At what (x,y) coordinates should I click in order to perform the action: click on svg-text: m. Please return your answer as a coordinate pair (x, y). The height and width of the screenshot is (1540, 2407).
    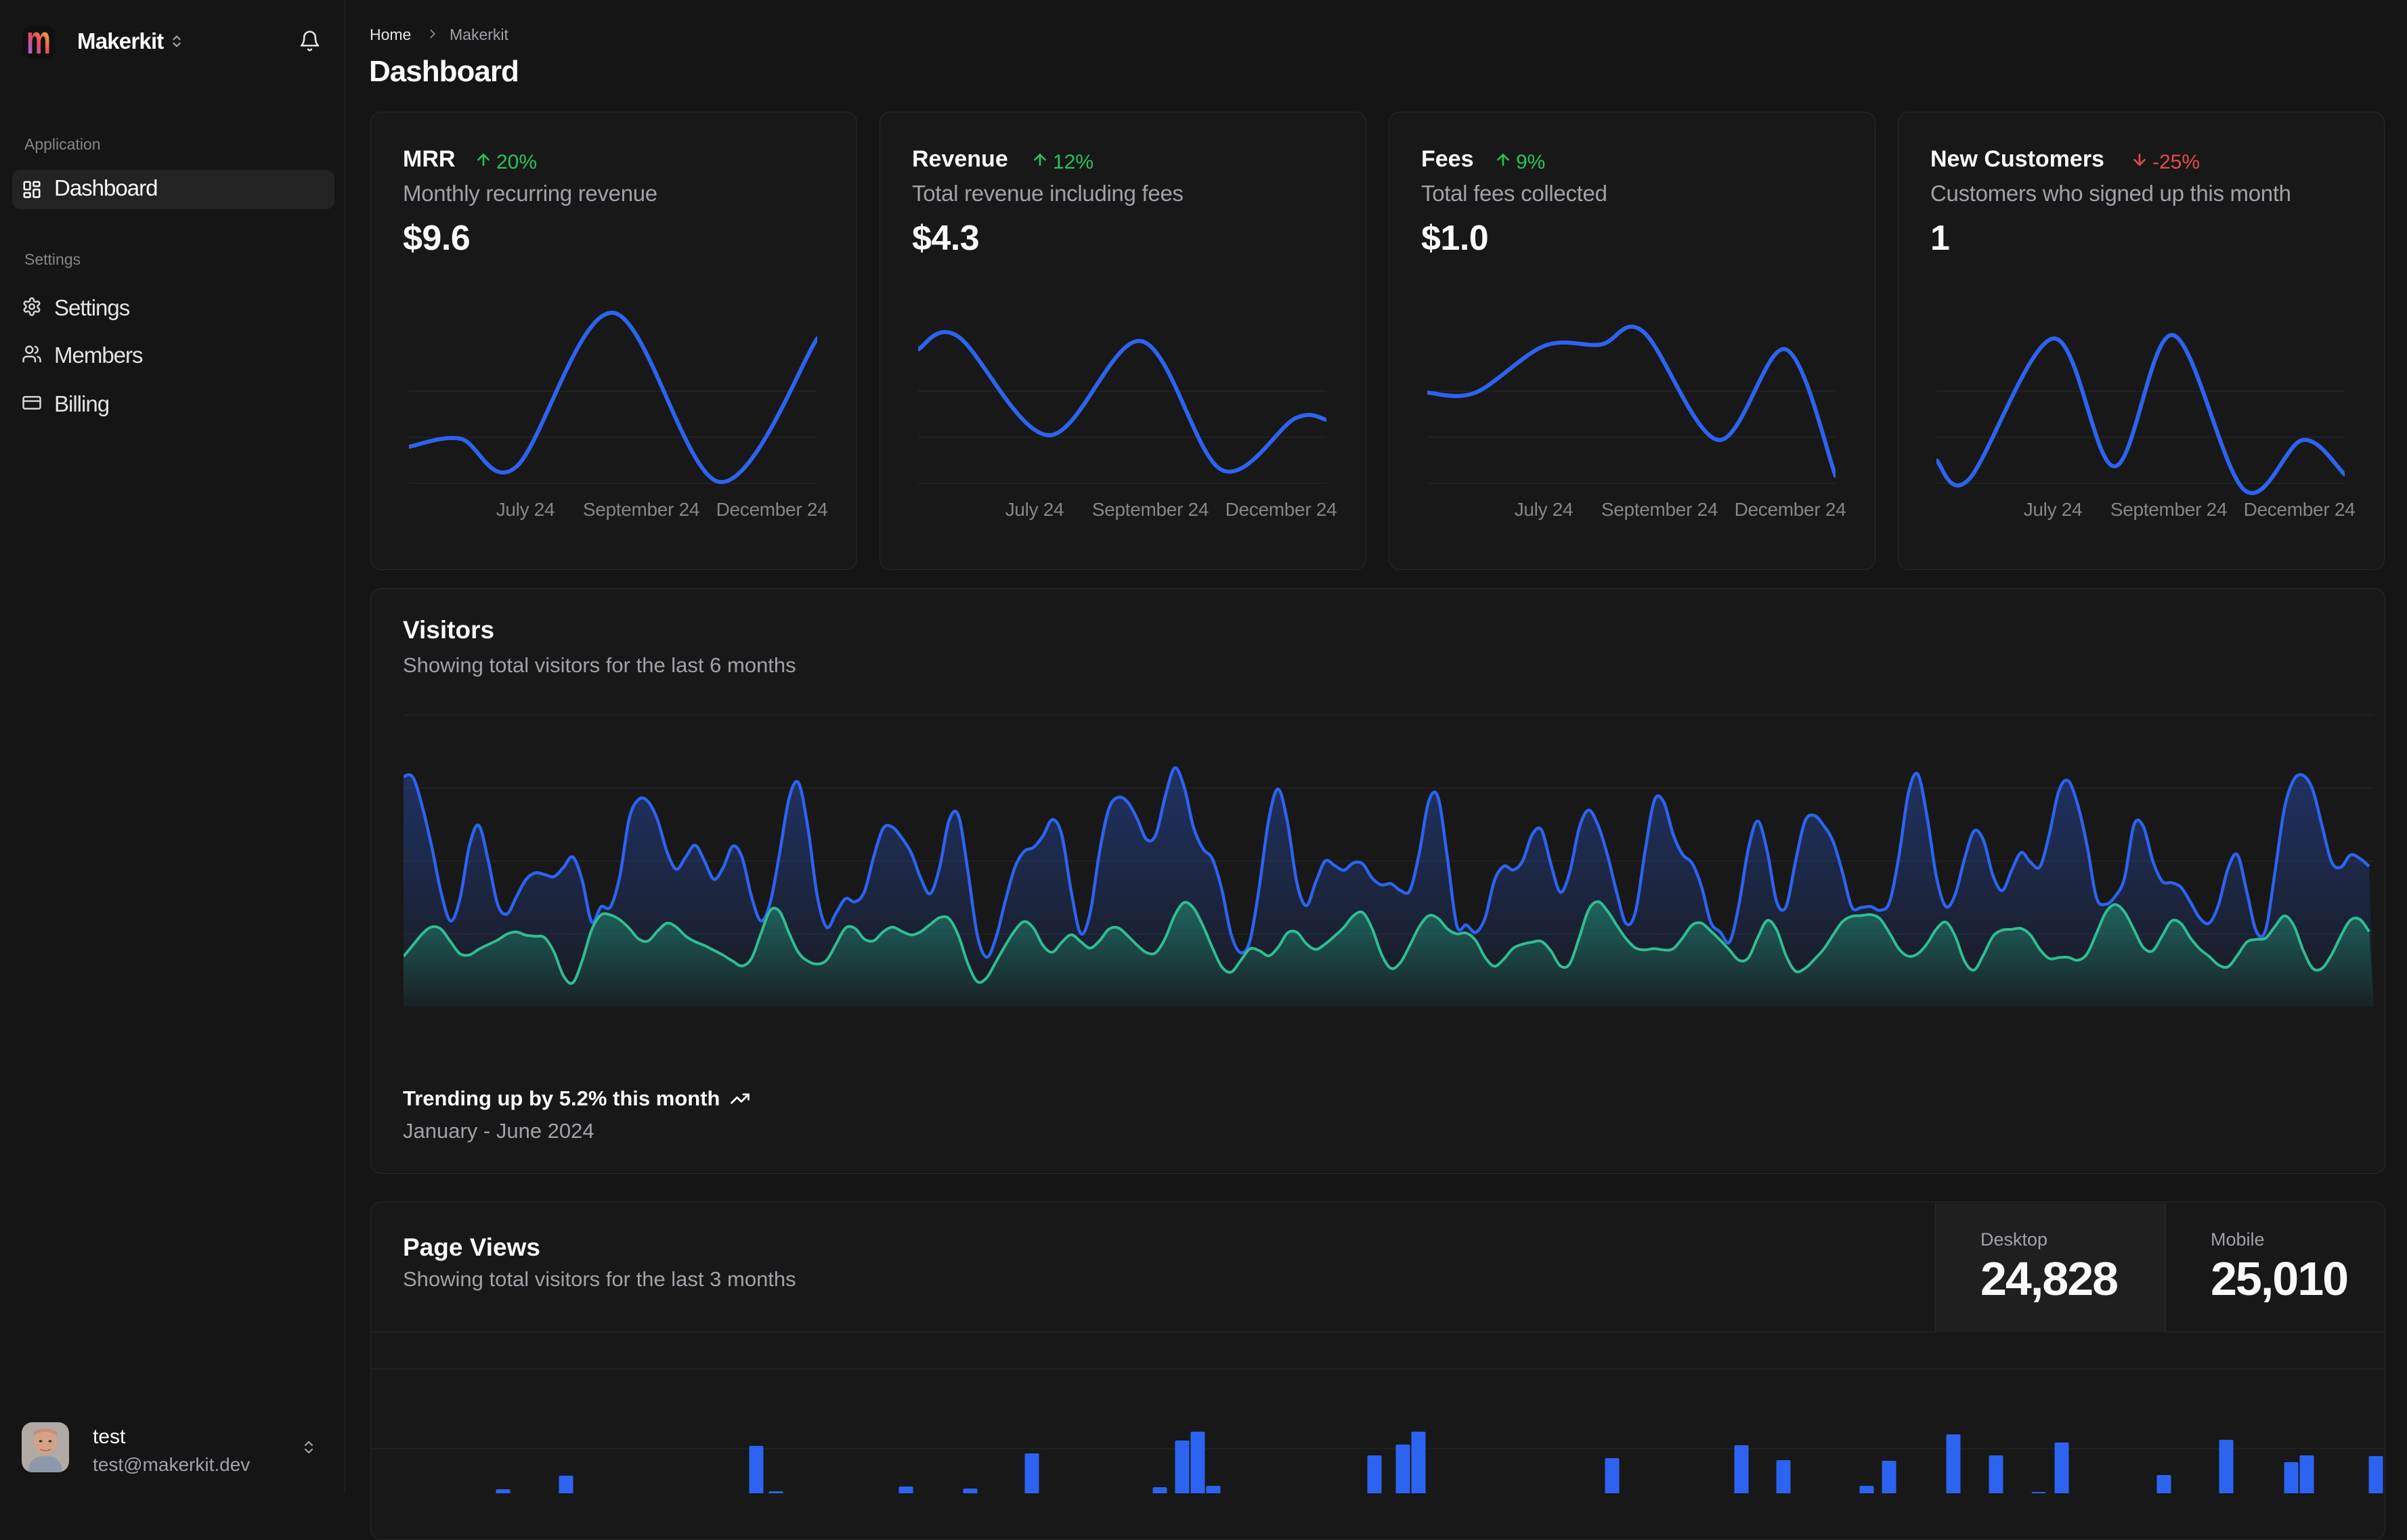
    Looking at the image, I should click on (38, 42).